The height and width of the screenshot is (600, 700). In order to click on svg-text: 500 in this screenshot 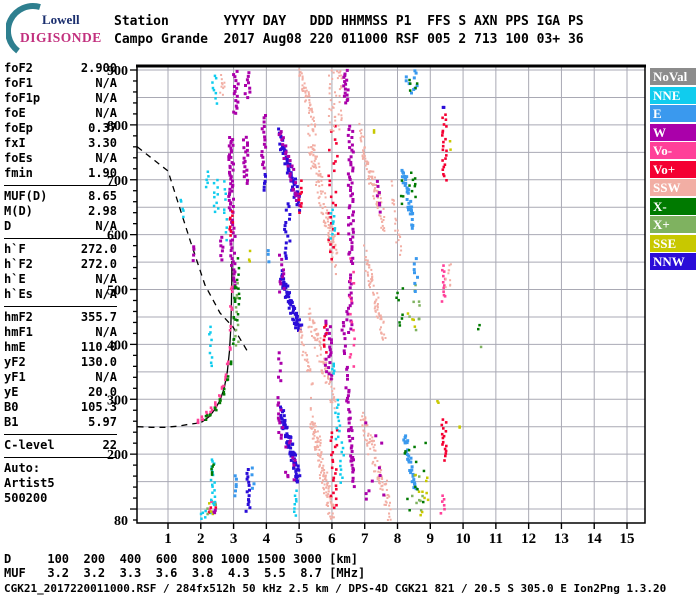, I will do `click(117, 291)`.